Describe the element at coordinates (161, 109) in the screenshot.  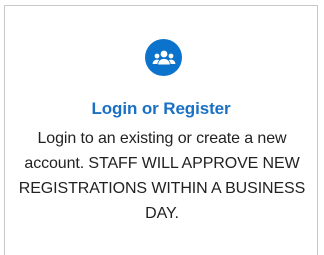
I see `card-title: Login or Register` at that location.